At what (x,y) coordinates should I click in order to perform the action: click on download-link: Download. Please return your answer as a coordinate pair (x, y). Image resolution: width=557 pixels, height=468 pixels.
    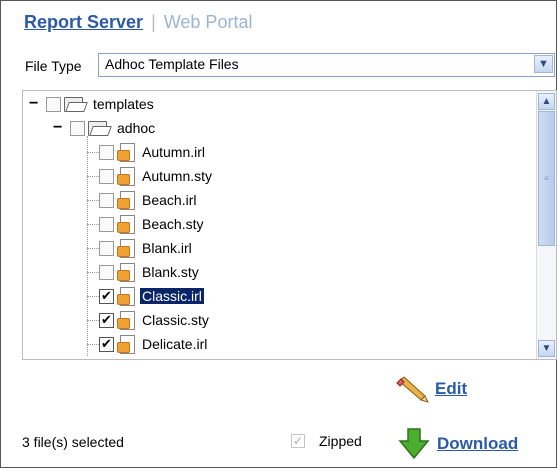
    Looking at the image, I should click on (477, 444).